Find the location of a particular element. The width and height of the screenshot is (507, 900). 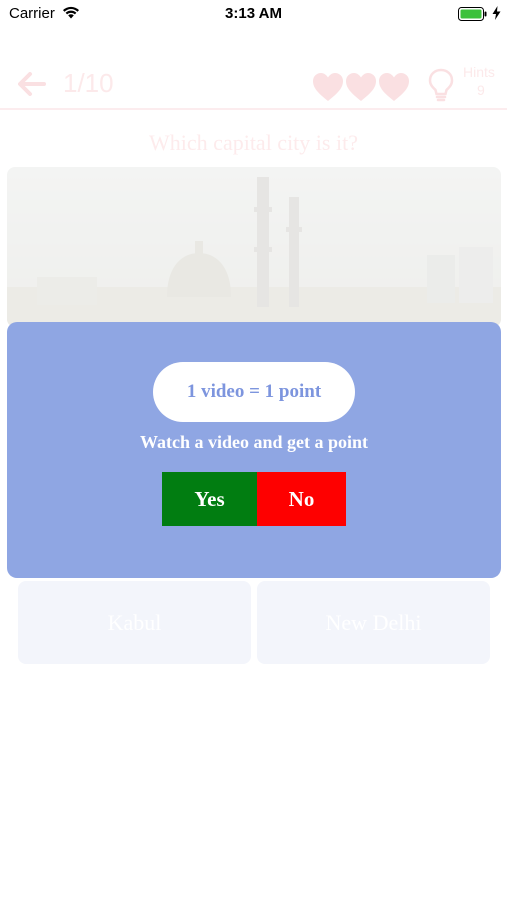

question-progress: 1/10 is located at coordinates (88, 83).